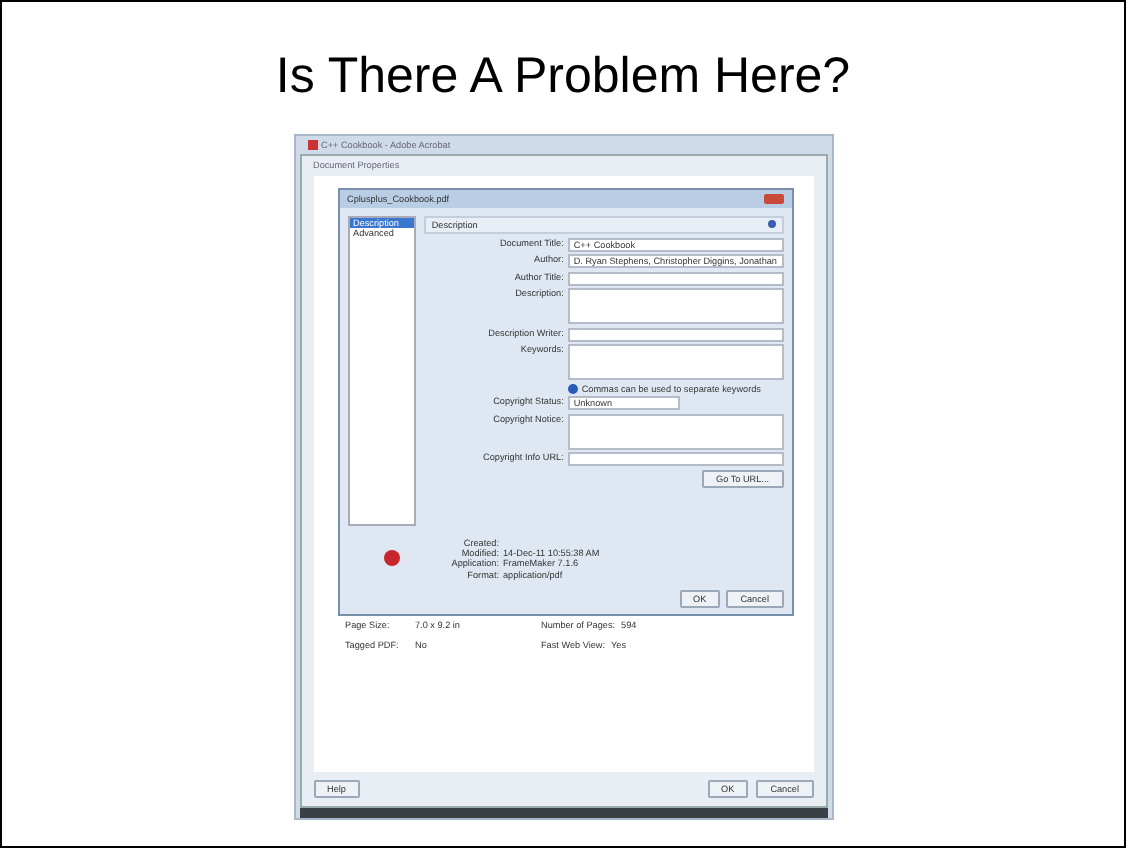 Image resolution: width=1126 pixels, height=848 pixels. Describe the element at coordinates (312, 145) in the screenshot. I see `app-icon` at that location.